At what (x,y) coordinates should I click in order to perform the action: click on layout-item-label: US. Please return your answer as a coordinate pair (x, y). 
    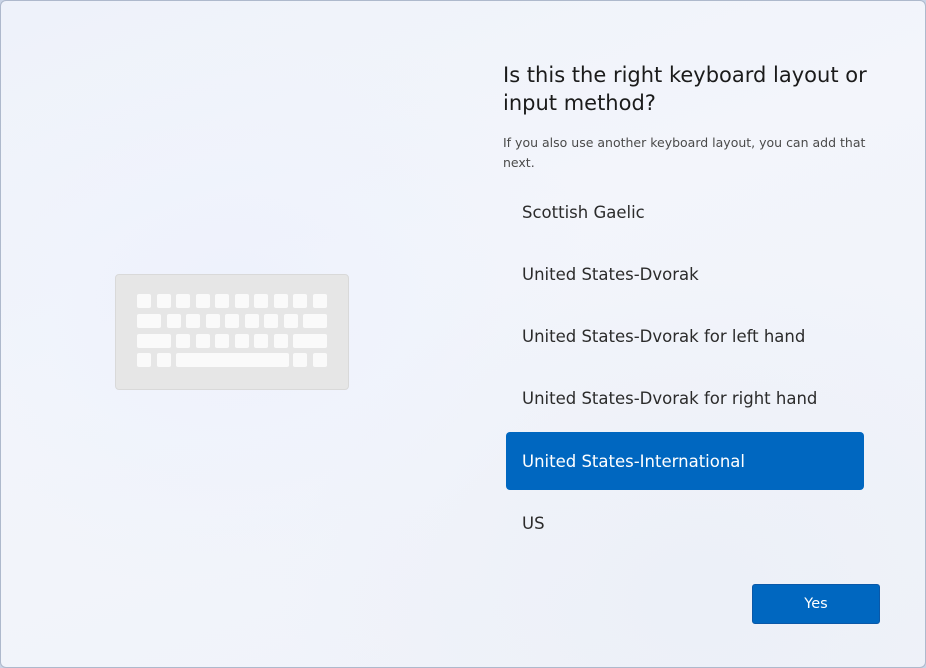
    Looking at the image, I should click on (533, 523).